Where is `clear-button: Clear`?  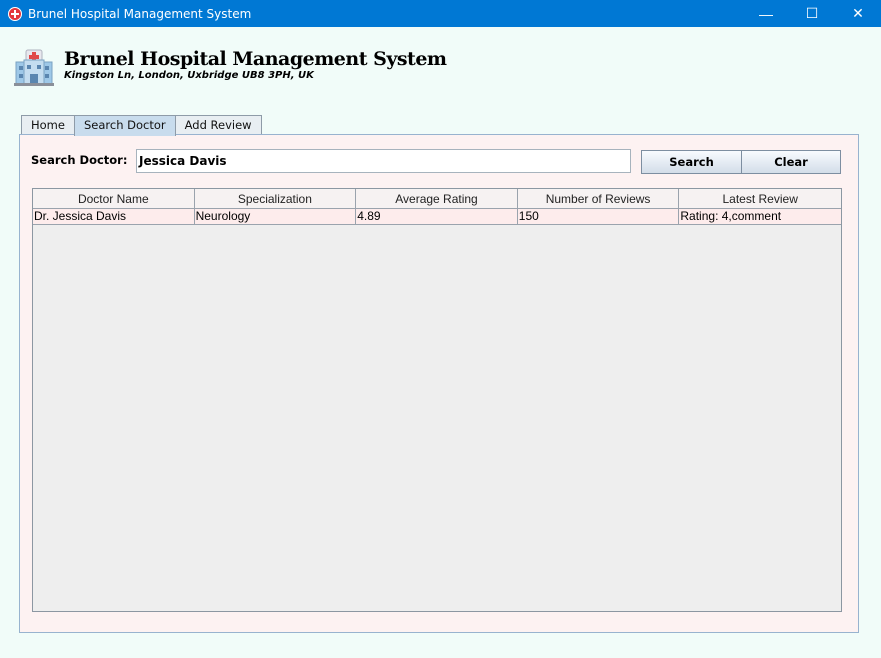
clear-button: Clear is located at coordinates (791, 162).